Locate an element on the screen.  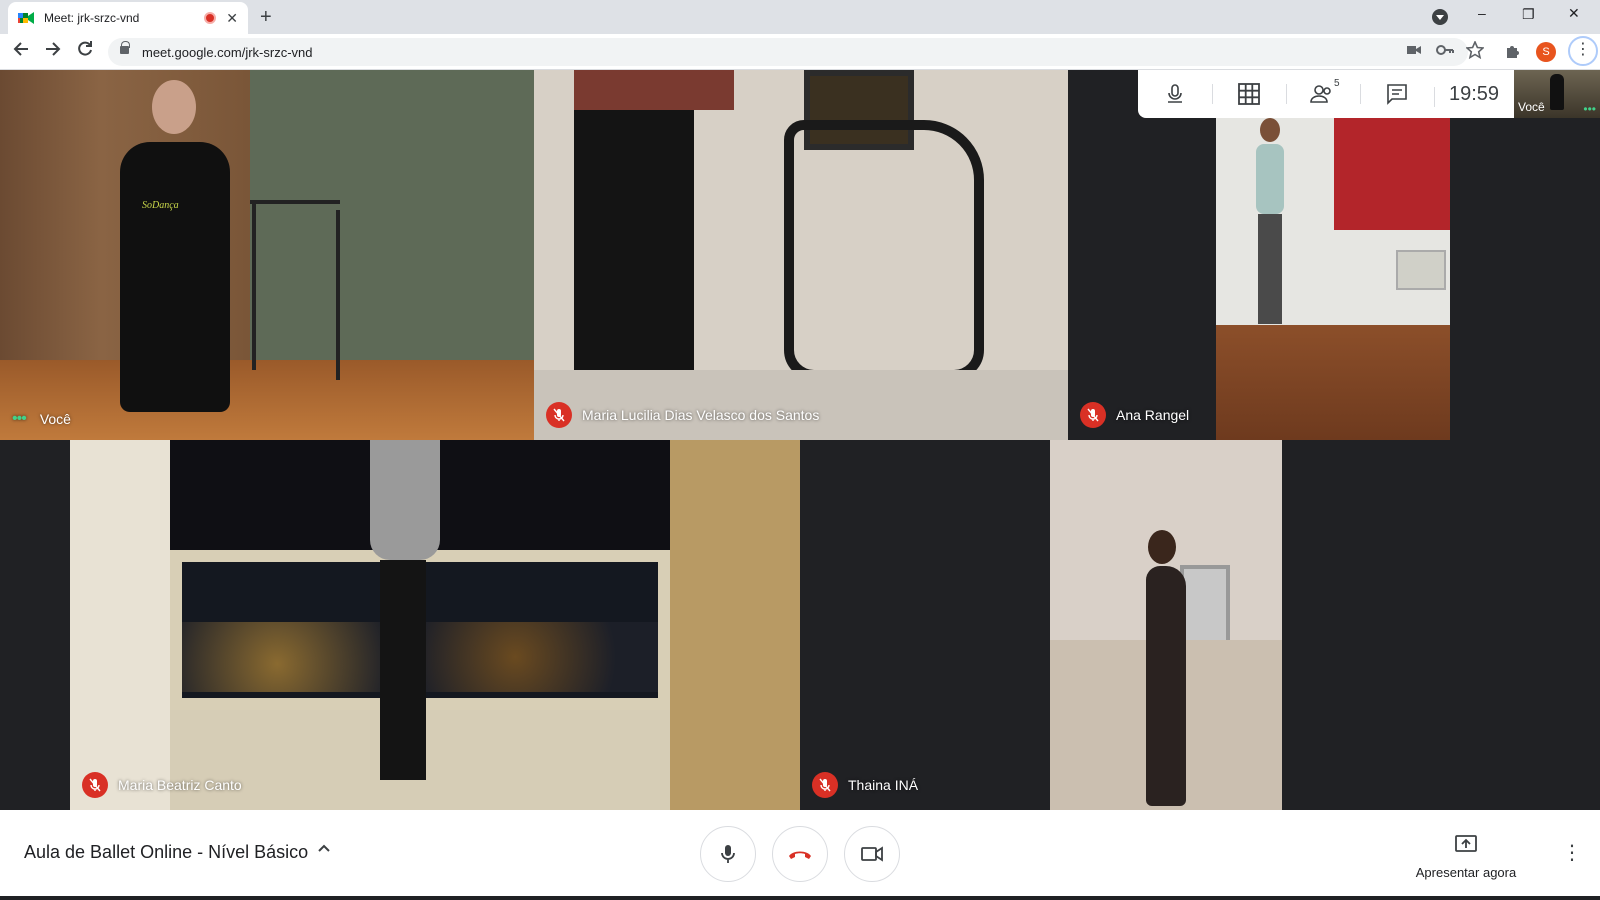
participant-tile-ana-rangel: Ana Rangel is located at coordinates (1334, 255).